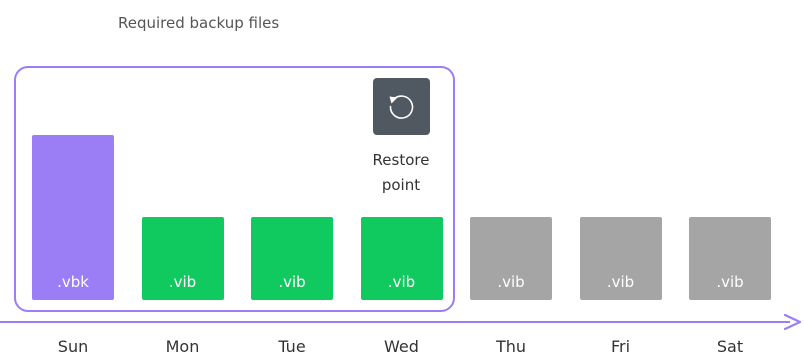 The width and height of the screenshot is (804, 363). What do you see at coordinates (620, 346) in the screenshot?
I see `day-label-fri: Fri` at bounding box center [620, 346].